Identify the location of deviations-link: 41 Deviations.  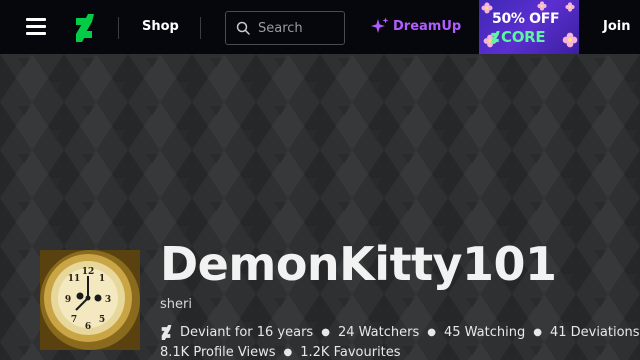
(595, 332).